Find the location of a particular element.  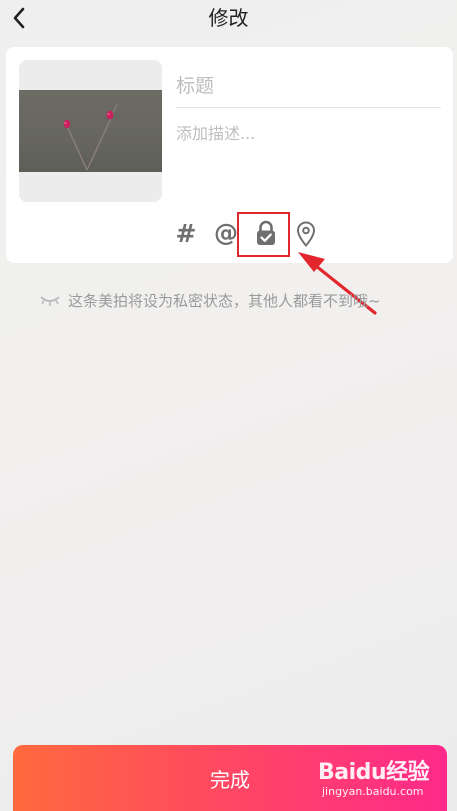

privacy-notice-text: 这条美拍将设为私密状态，其他人都看不到哦~ is located at coordinates (224, 300).